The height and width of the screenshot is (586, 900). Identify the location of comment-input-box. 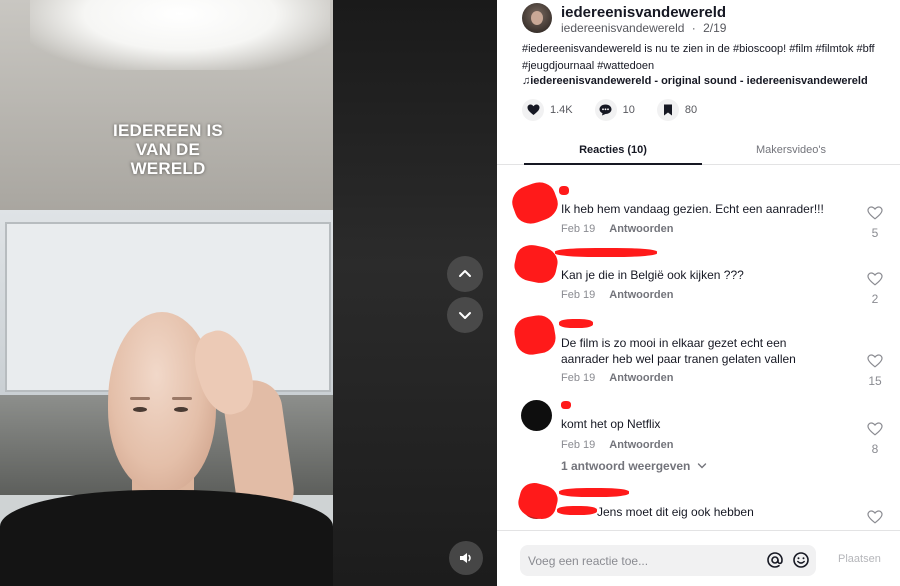
(668, 560).